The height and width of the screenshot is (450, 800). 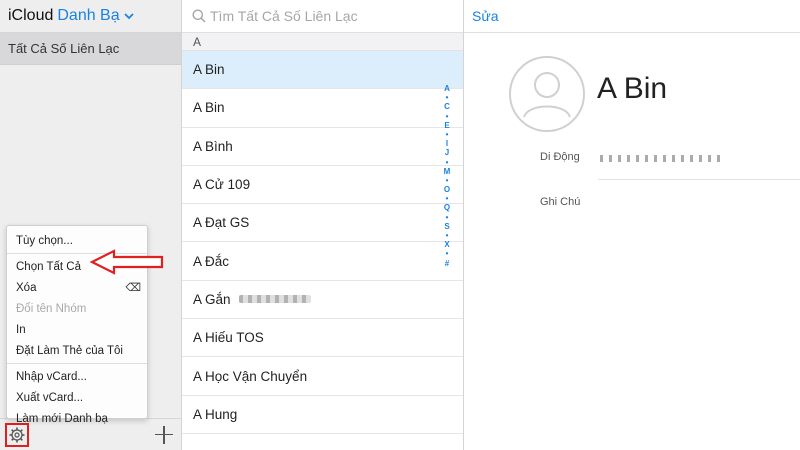 What do you see at coordinates (77, 418) in the screenshot?
I see `menu-item-refresh-contacts: Làm mới Danh bạ` at bounding box center [77, 418].